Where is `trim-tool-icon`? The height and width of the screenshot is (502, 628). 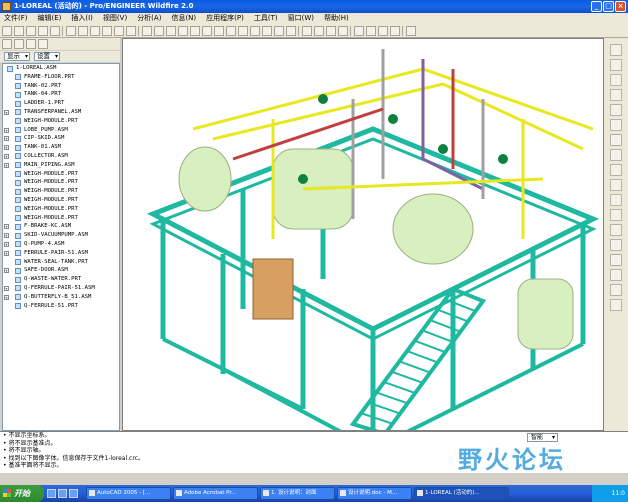 trim-tool-icon is located at coordinates (616, 305).